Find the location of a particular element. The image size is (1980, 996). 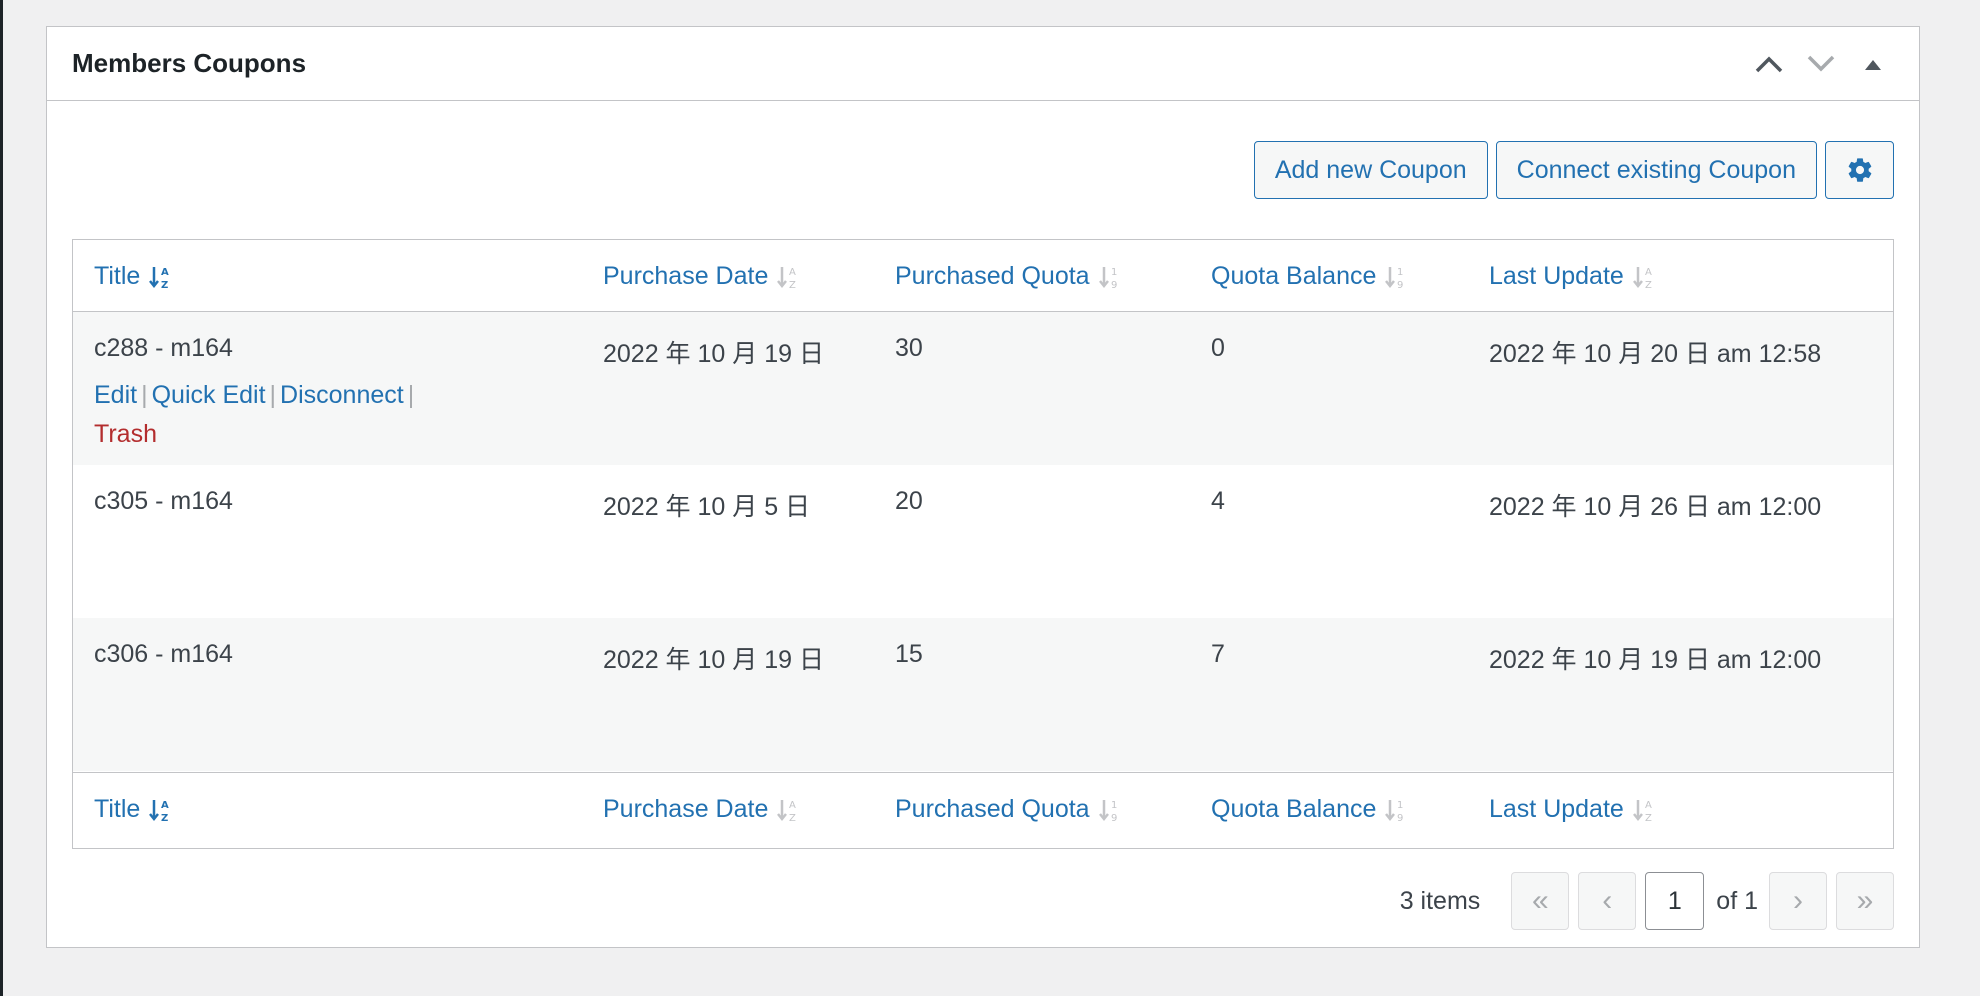

purchased-quota-cell: 30 is located at coordinates (909, 348).